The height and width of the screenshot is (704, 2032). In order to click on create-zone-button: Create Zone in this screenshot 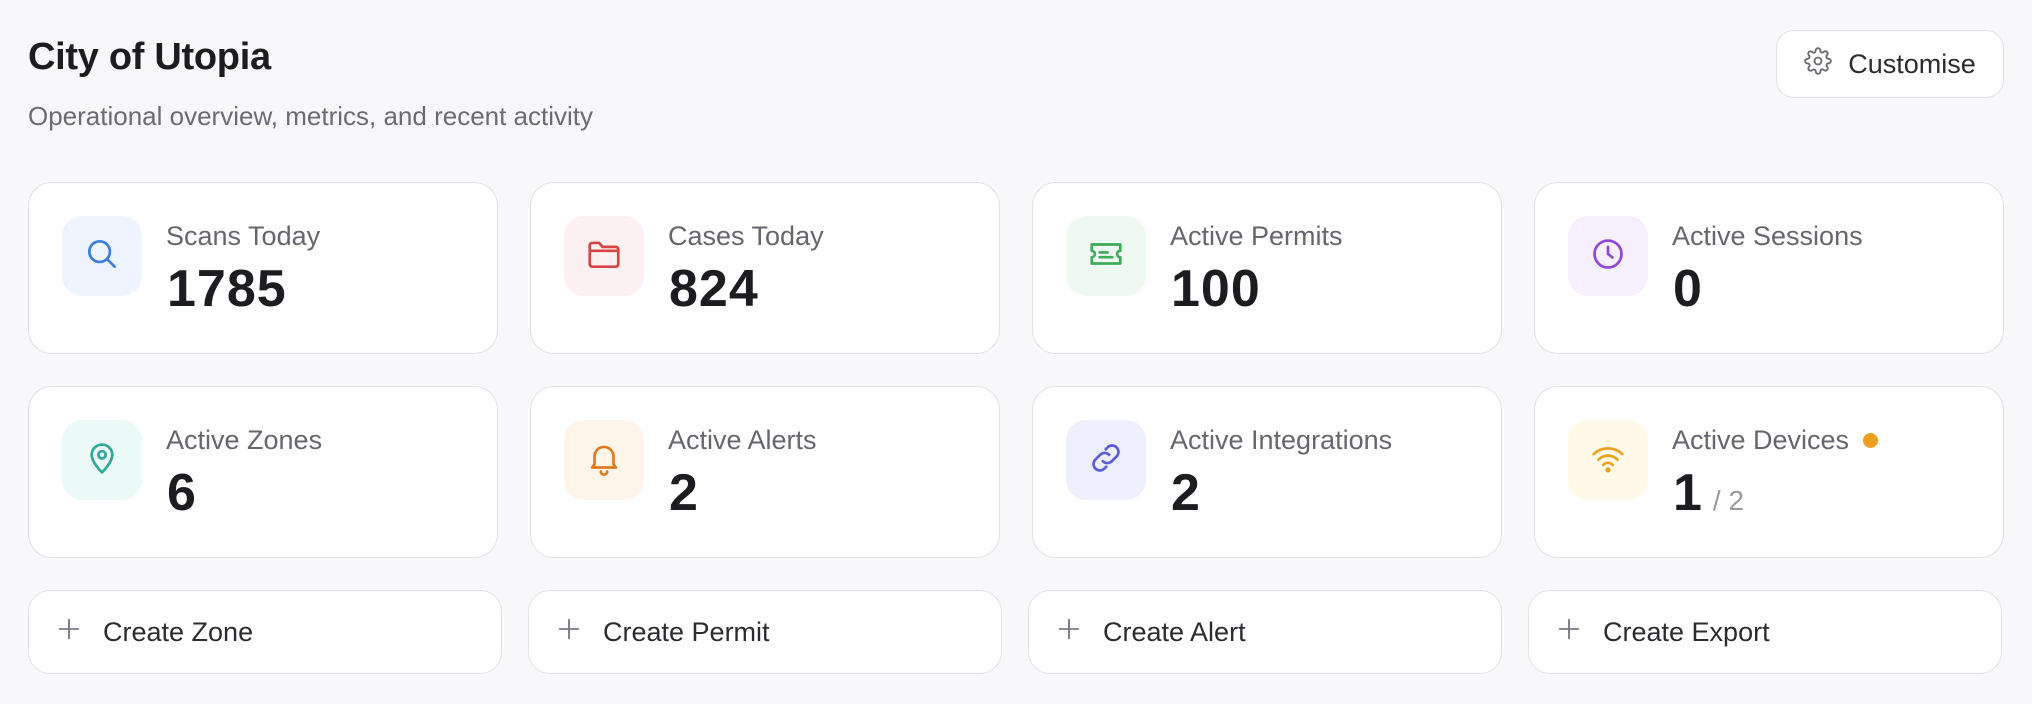, I will do `click(265, 632)`.